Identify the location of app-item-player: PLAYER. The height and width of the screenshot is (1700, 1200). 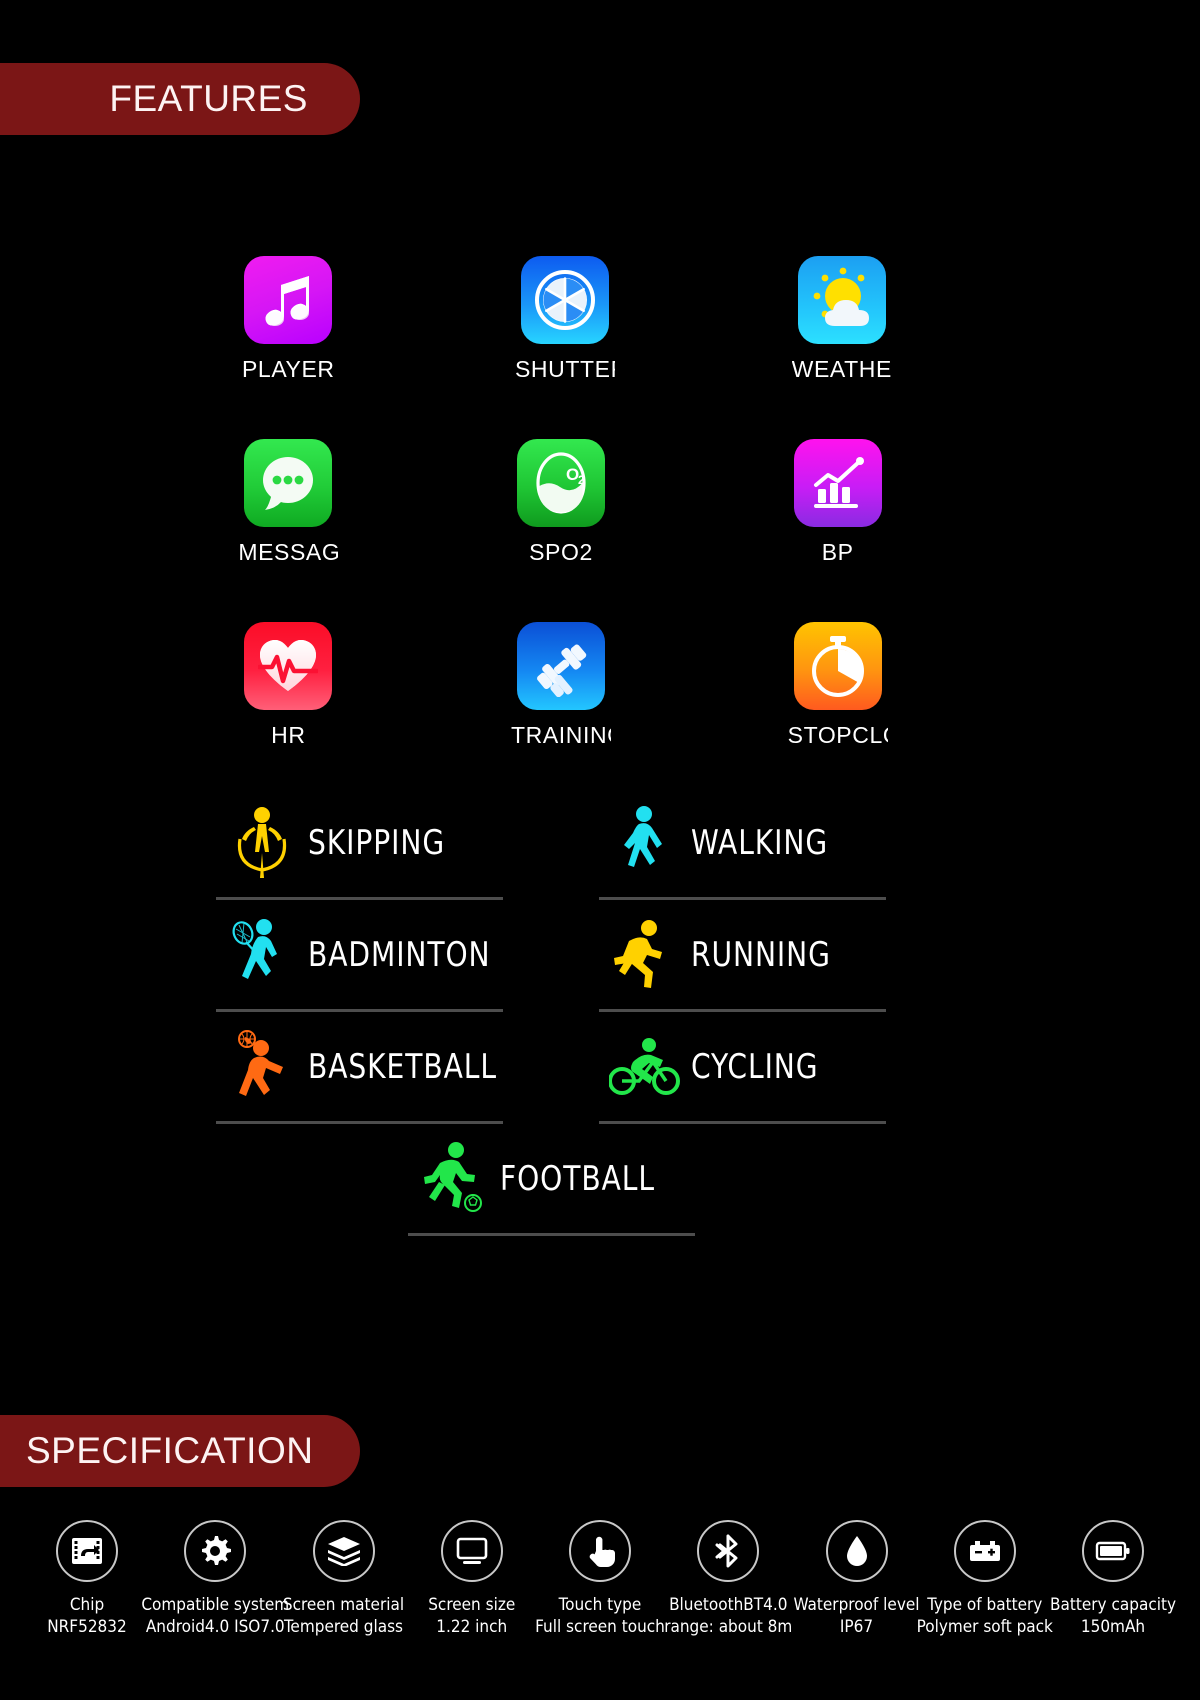
(288, 347).